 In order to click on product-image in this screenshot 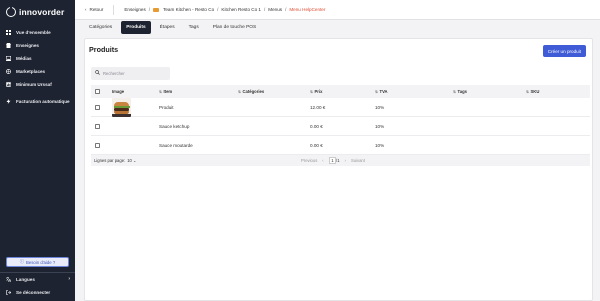, I will do `click(135, 107)`.